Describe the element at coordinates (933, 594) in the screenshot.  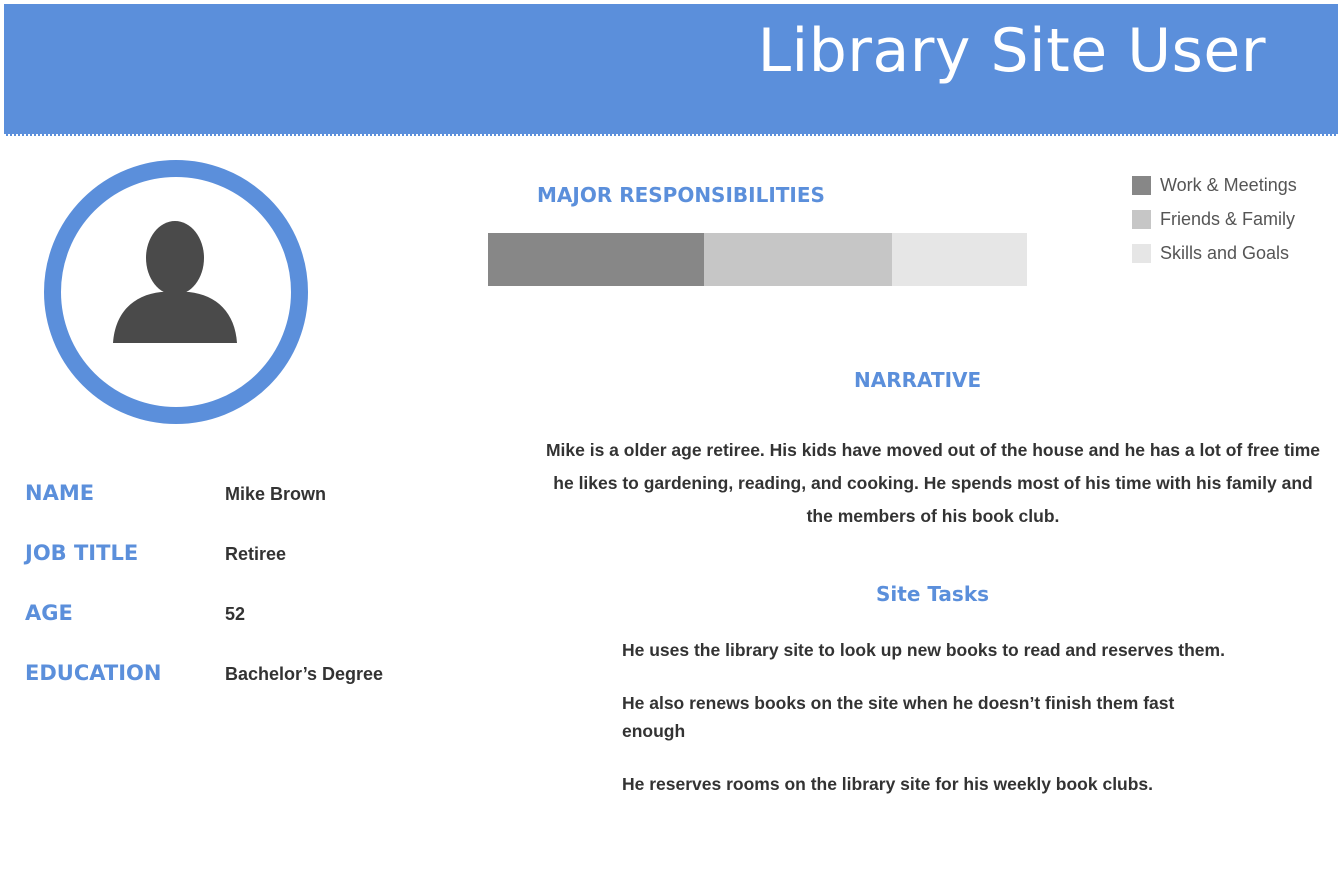
I see `site-tasks-title: Site Tasks` at that location.